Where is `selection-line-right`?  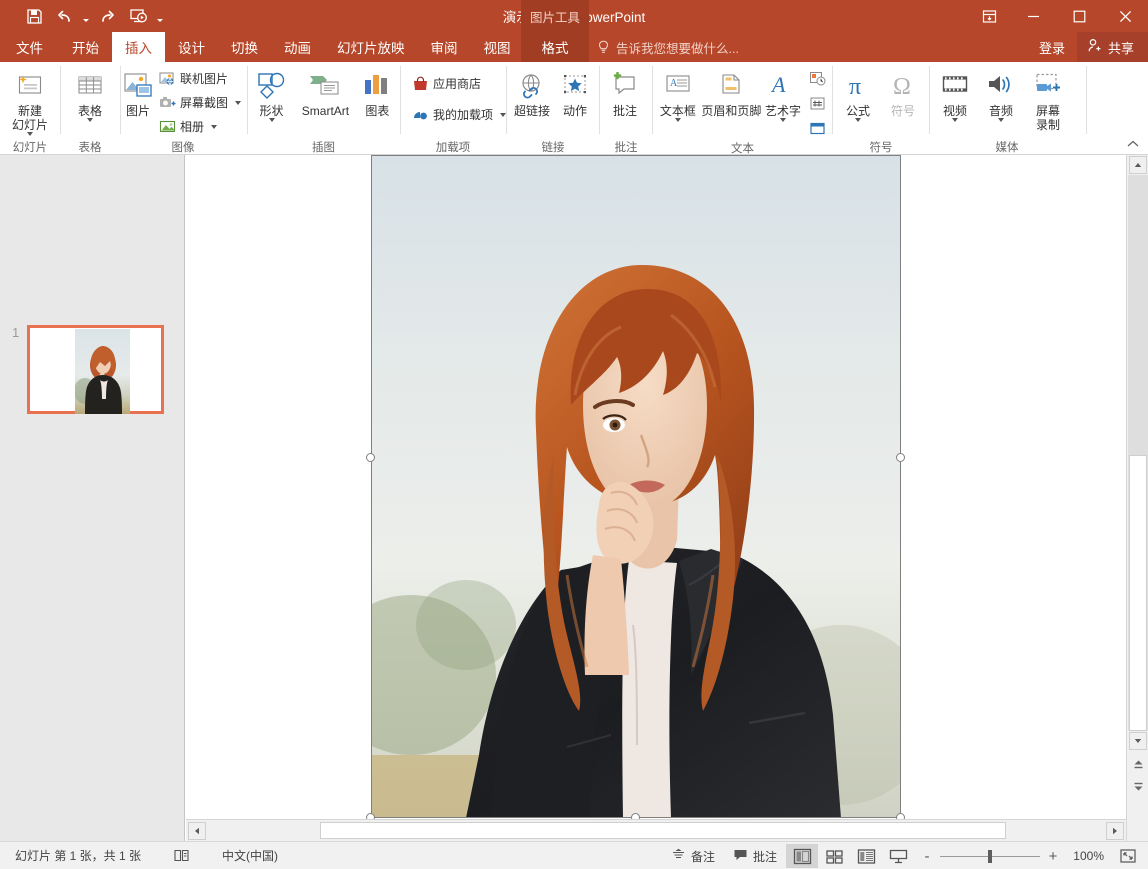 selection-line-right is located at coordinates (900, 486).